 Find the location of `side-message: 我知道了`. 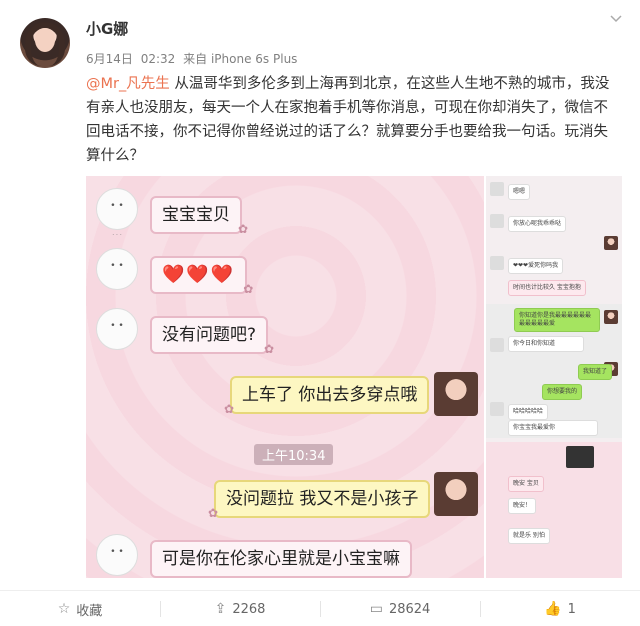

side-message: 我知道了 is located at coordinates (595, 372).